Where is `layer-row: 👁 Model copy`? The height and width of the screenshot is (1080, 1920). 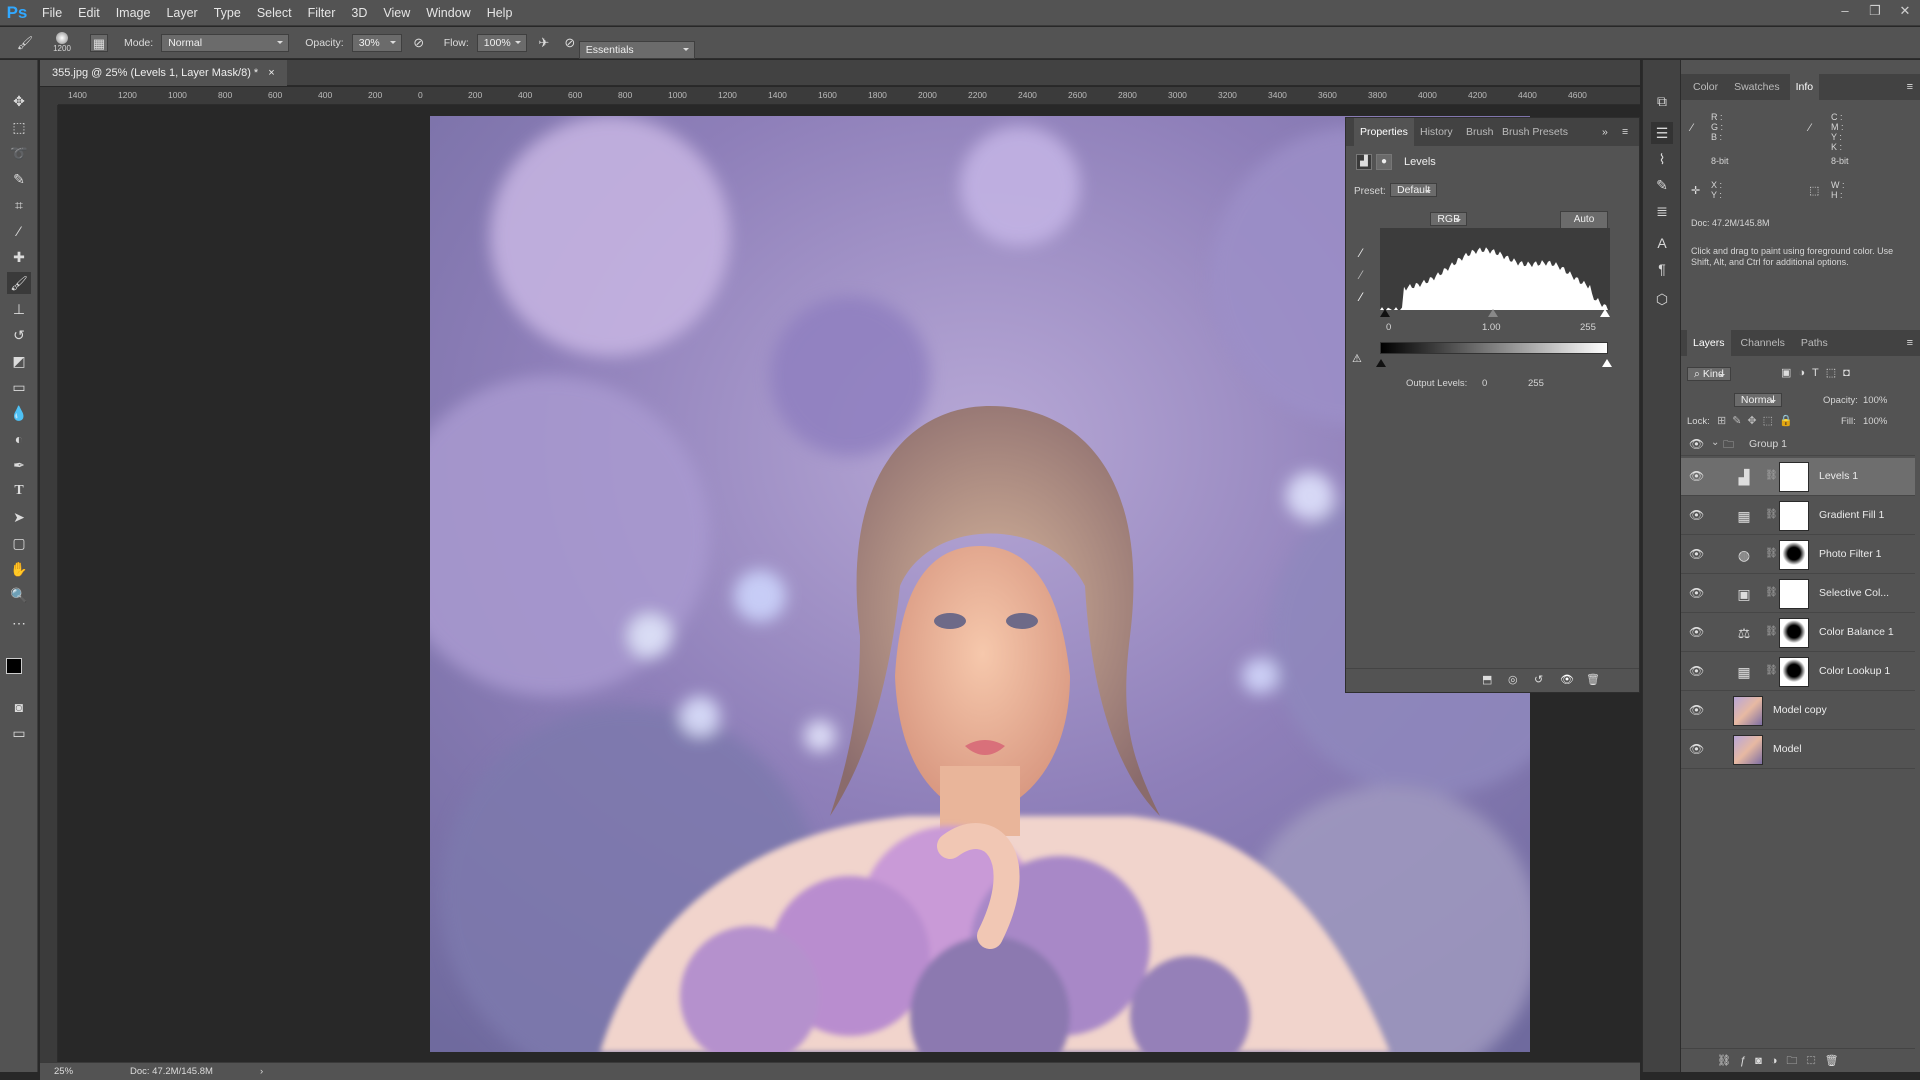
layer-row: 👁 Model copy is located at coordinates (1798, 711).